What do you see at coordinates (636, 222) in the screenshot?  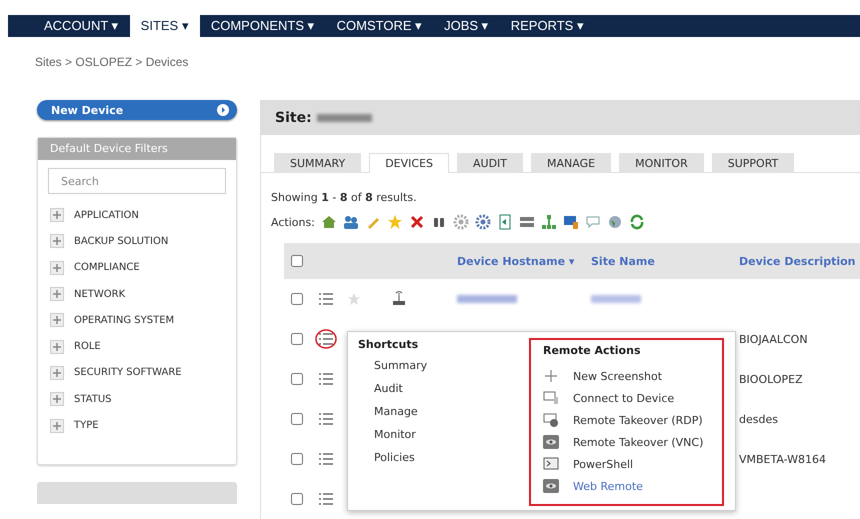 I see `refresh-icon` at bounding box center [636, 222].